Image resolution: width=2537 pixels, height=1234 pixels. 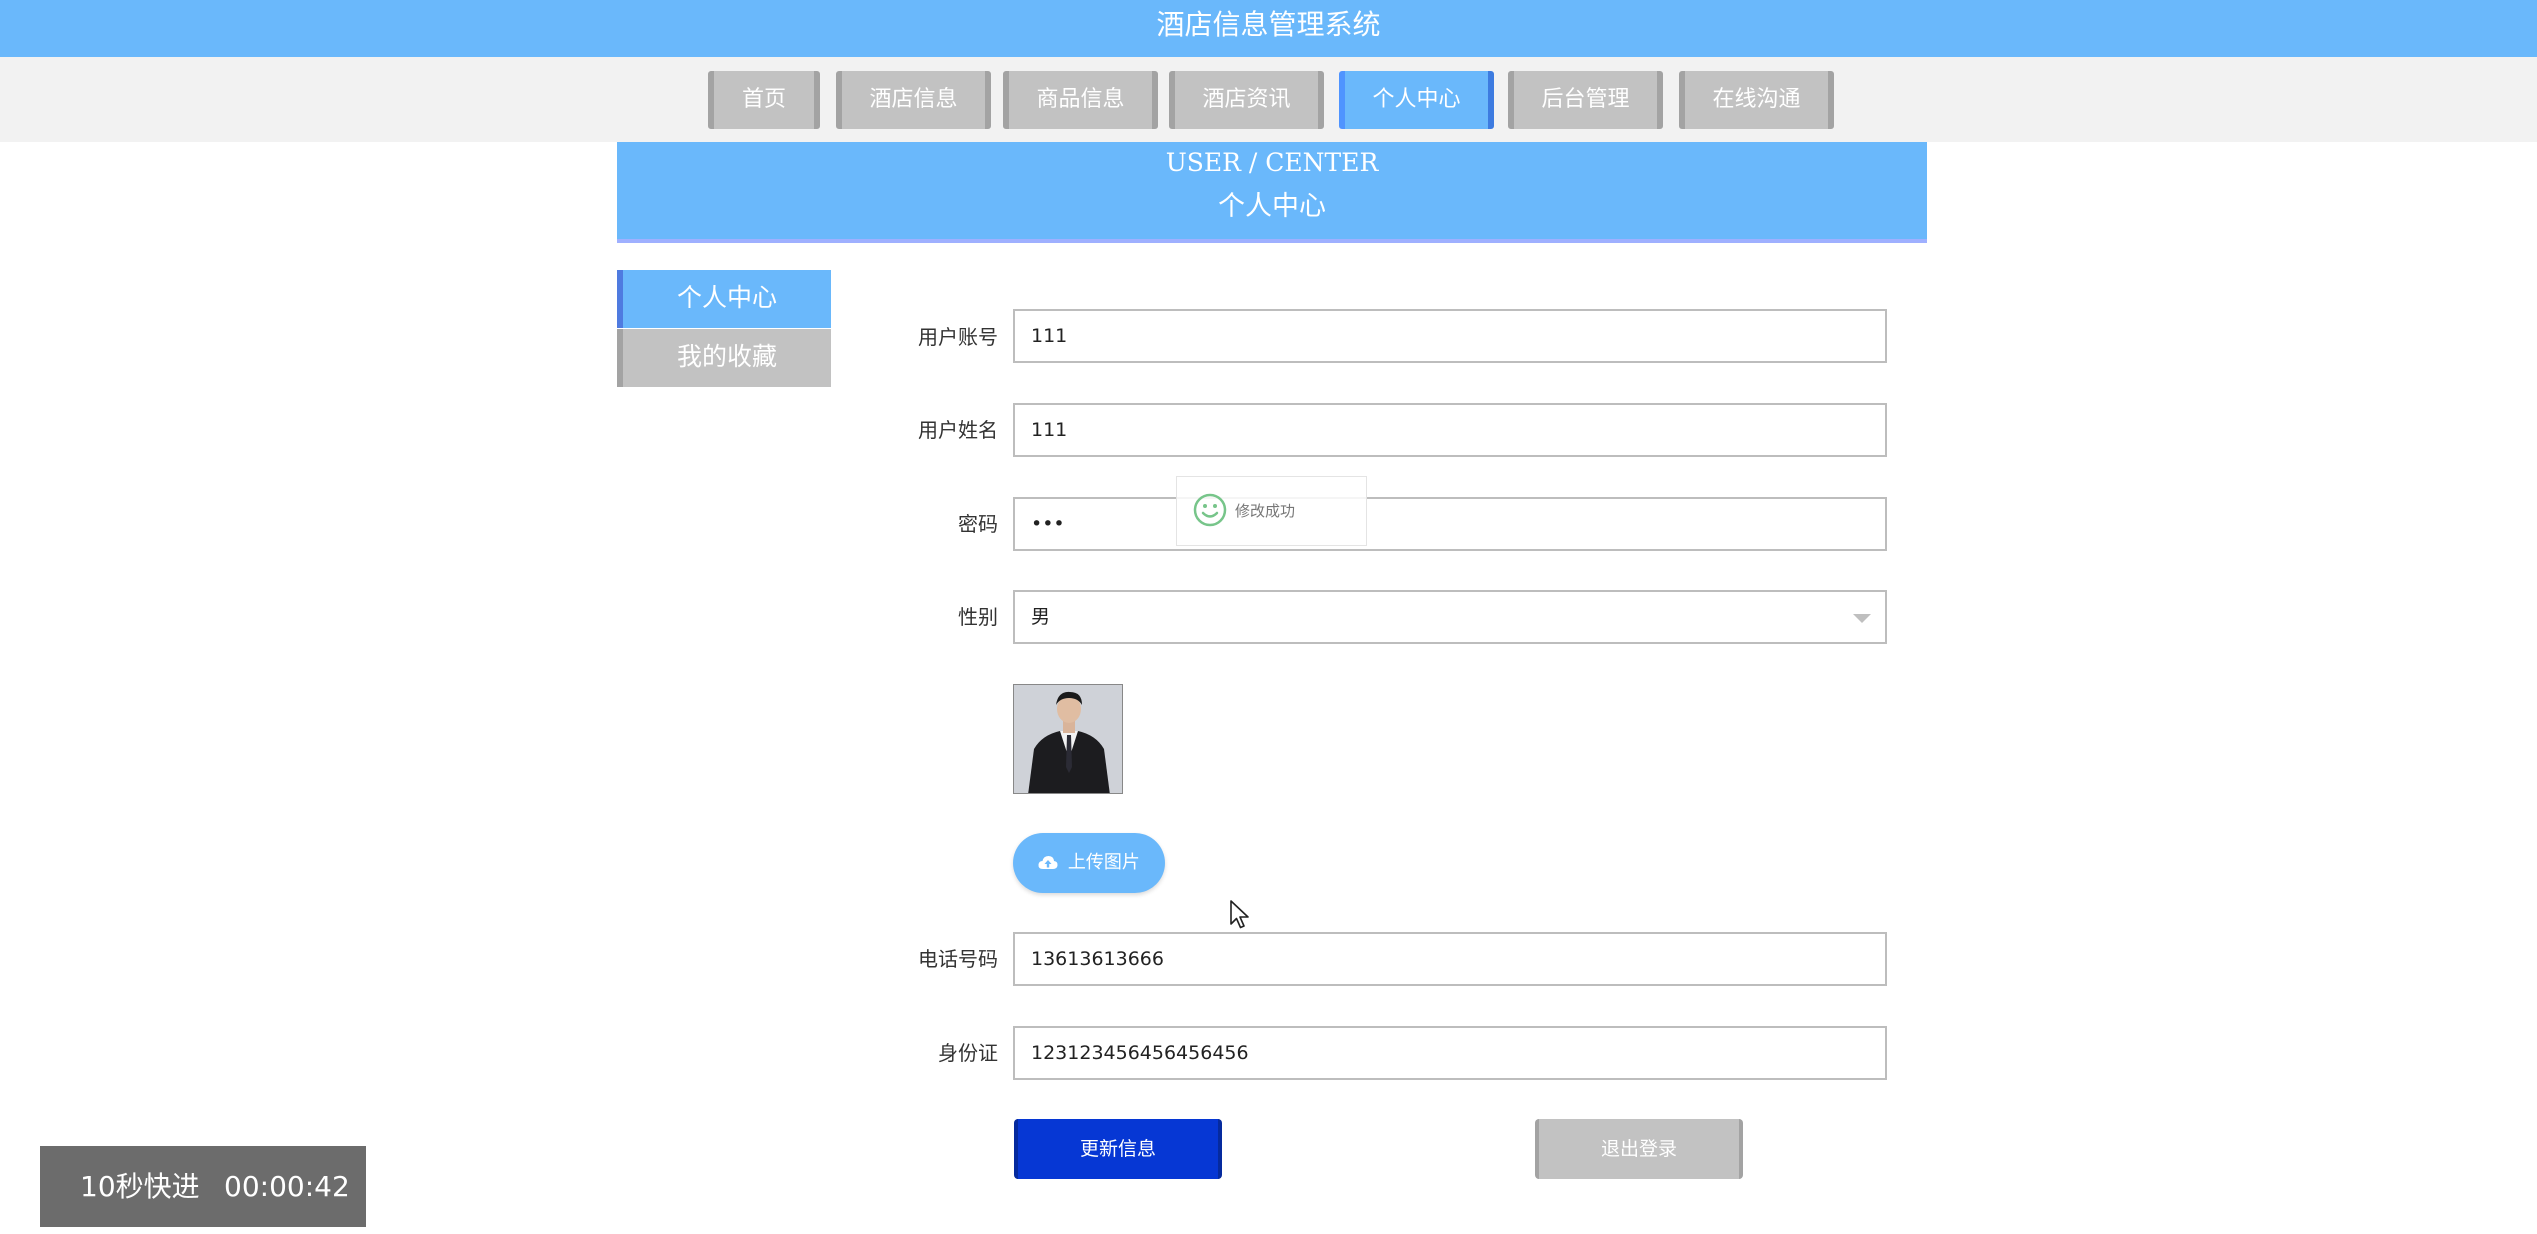 What do you see at coordinates (1862, 618) in the screenshot?
I see `chevron-down-icon` at bounding box center [1862, 618].